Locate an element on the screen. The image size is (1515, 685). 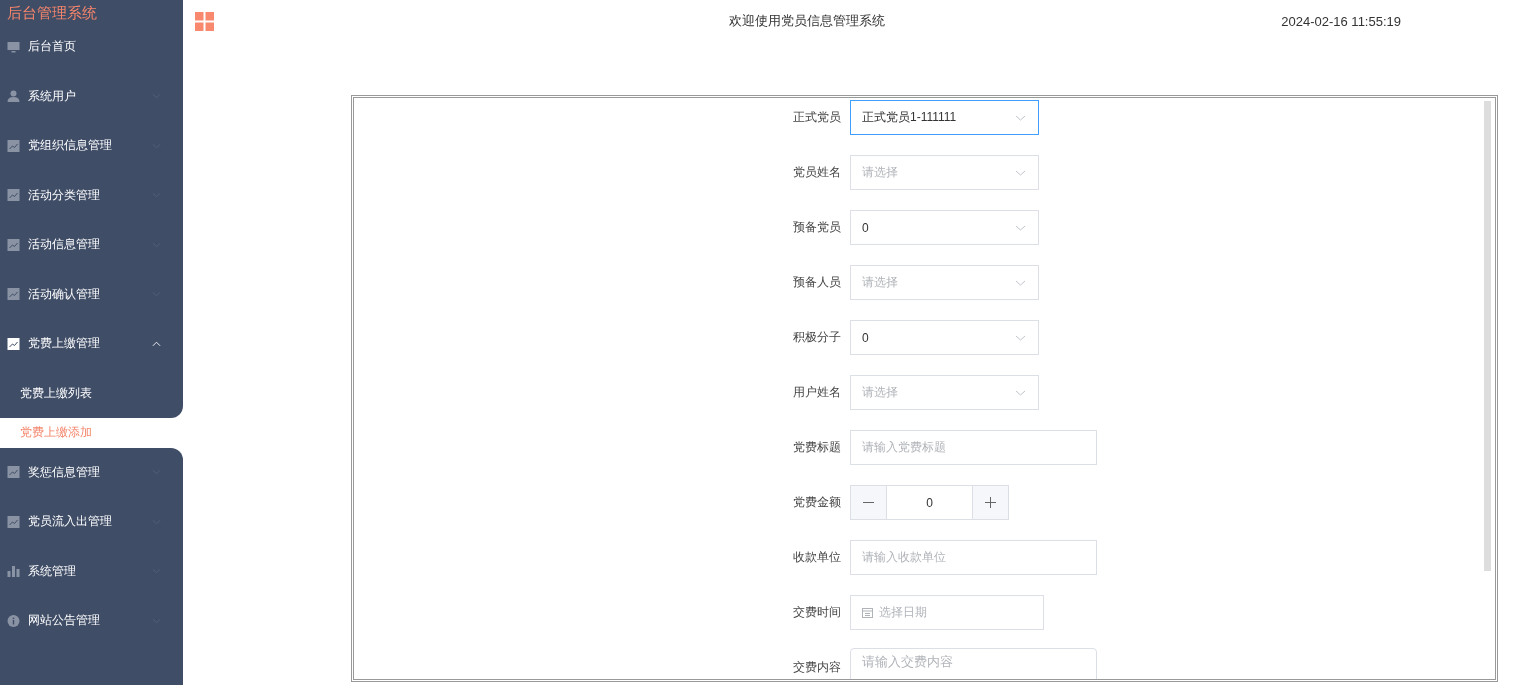
minus-icon is located at coordinates (868, 502).